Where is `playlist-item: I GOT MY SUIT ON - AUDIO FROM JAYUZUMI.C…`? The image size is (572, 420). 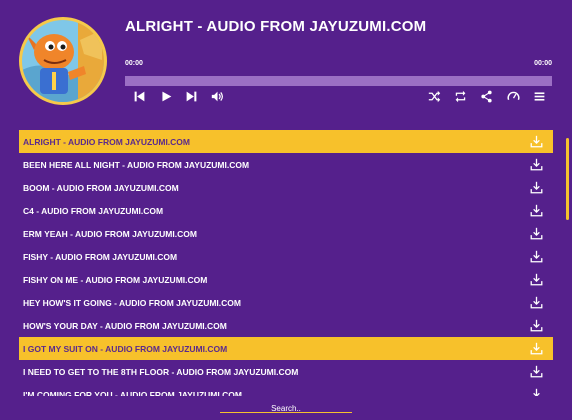
playlist-item: I GOT MY SUIT ON - AUDIO FROM JAYUZUMI.C… is located at coordinates (286, 348).